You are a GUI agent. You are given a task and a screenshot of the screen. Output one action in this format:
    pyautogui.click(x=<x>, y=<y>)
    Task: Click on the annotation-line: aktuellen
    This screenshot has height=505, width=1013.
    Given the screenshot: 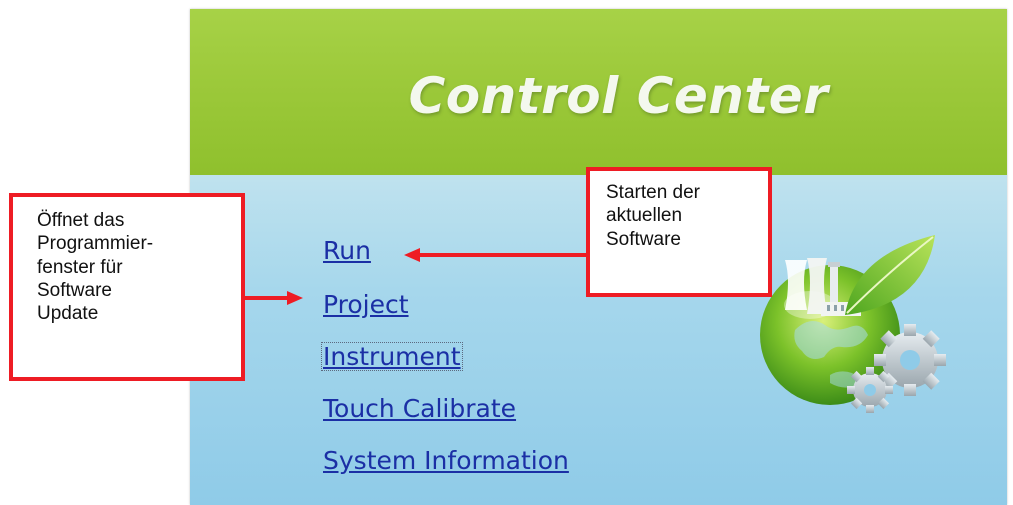 What is the action you would take?
    pyautogui.click(x=644, y=216)
    